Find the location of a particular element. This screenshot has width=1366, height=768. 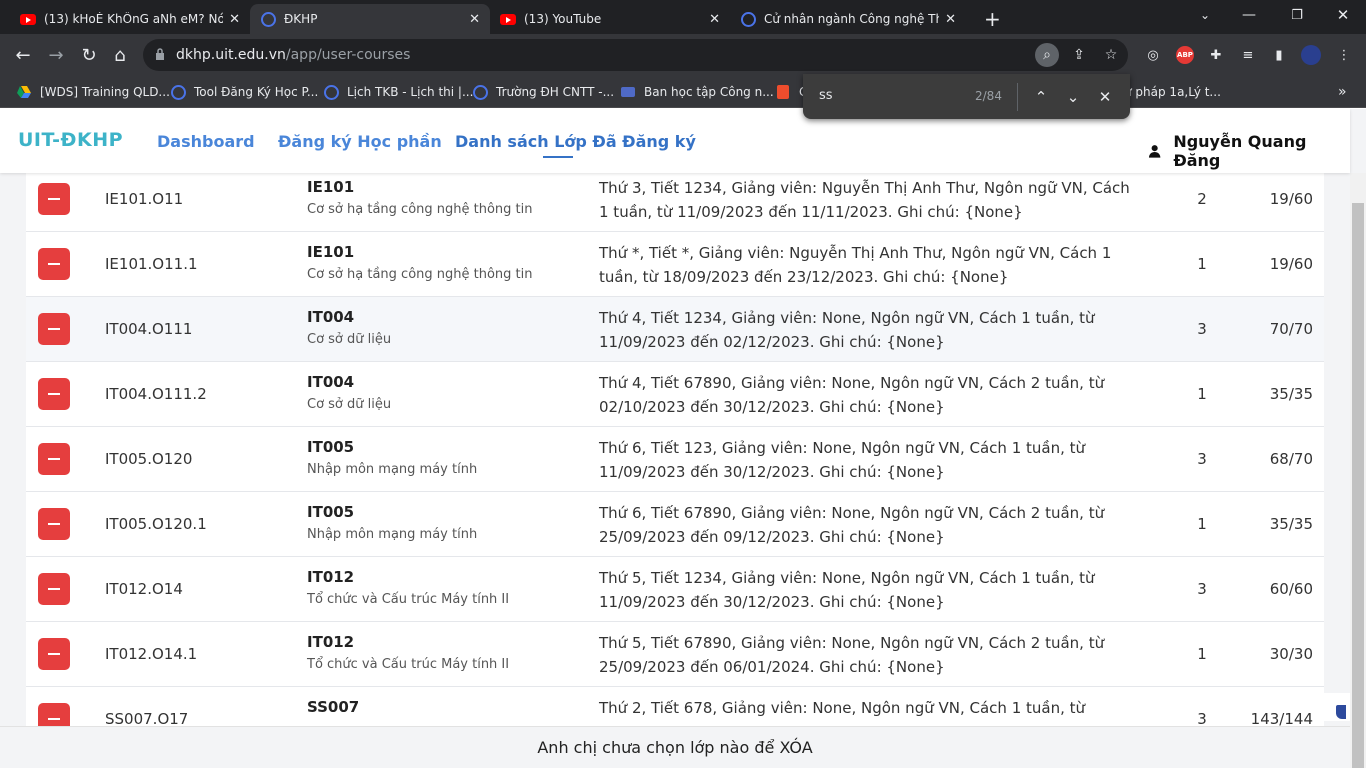

enrollment: 68/70 is located at coordinates (1291, 459).